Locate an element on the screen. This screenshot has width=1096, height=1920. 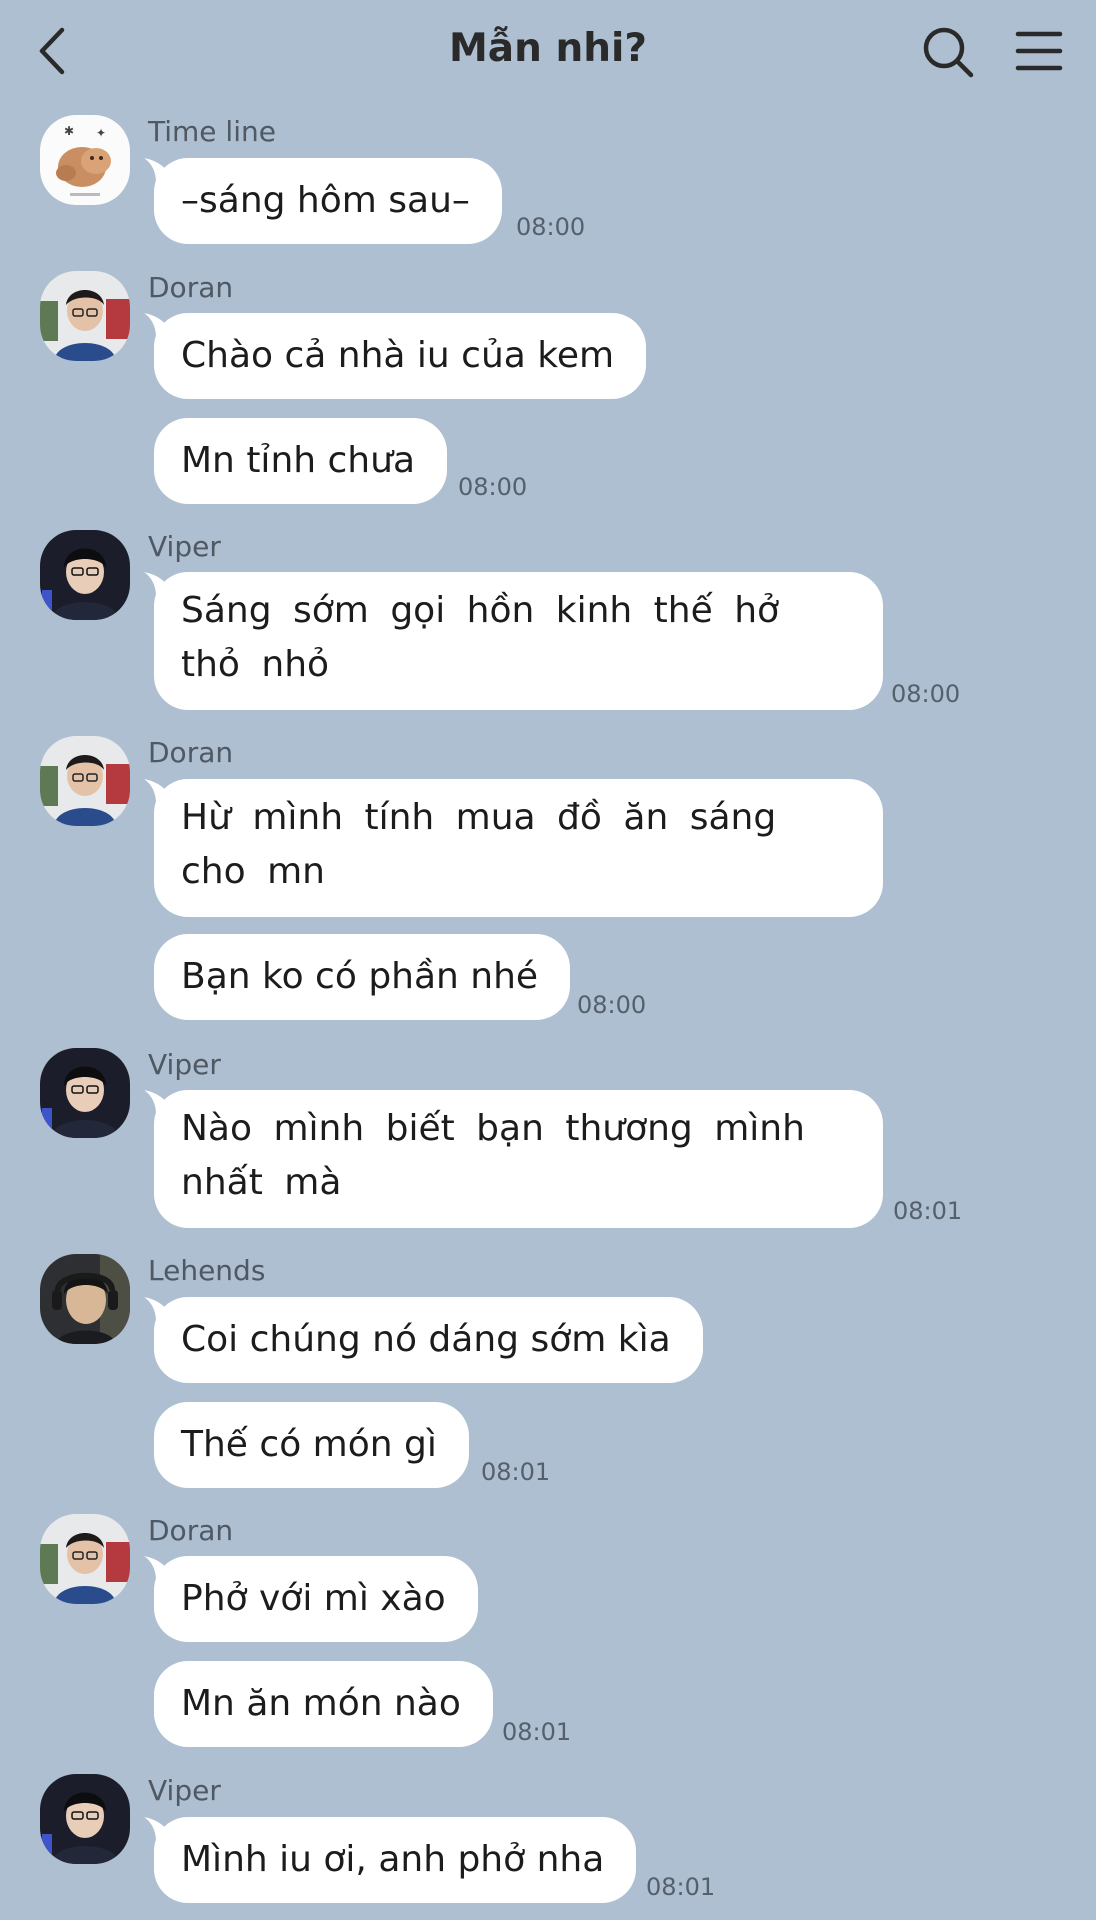
sticker-avatar-icon: ✱ ✦ is located at coordinates (85, 160).